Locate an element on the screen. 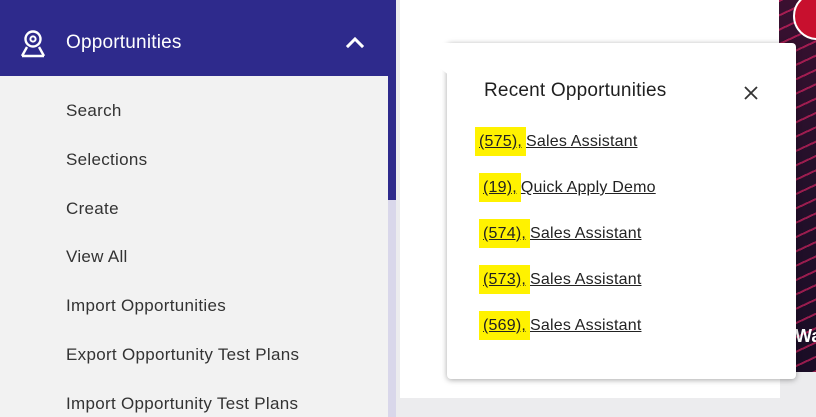  sidebar-item-import-test-plans: Import Opportunity Test Plans is located at coordinates (182, 404).